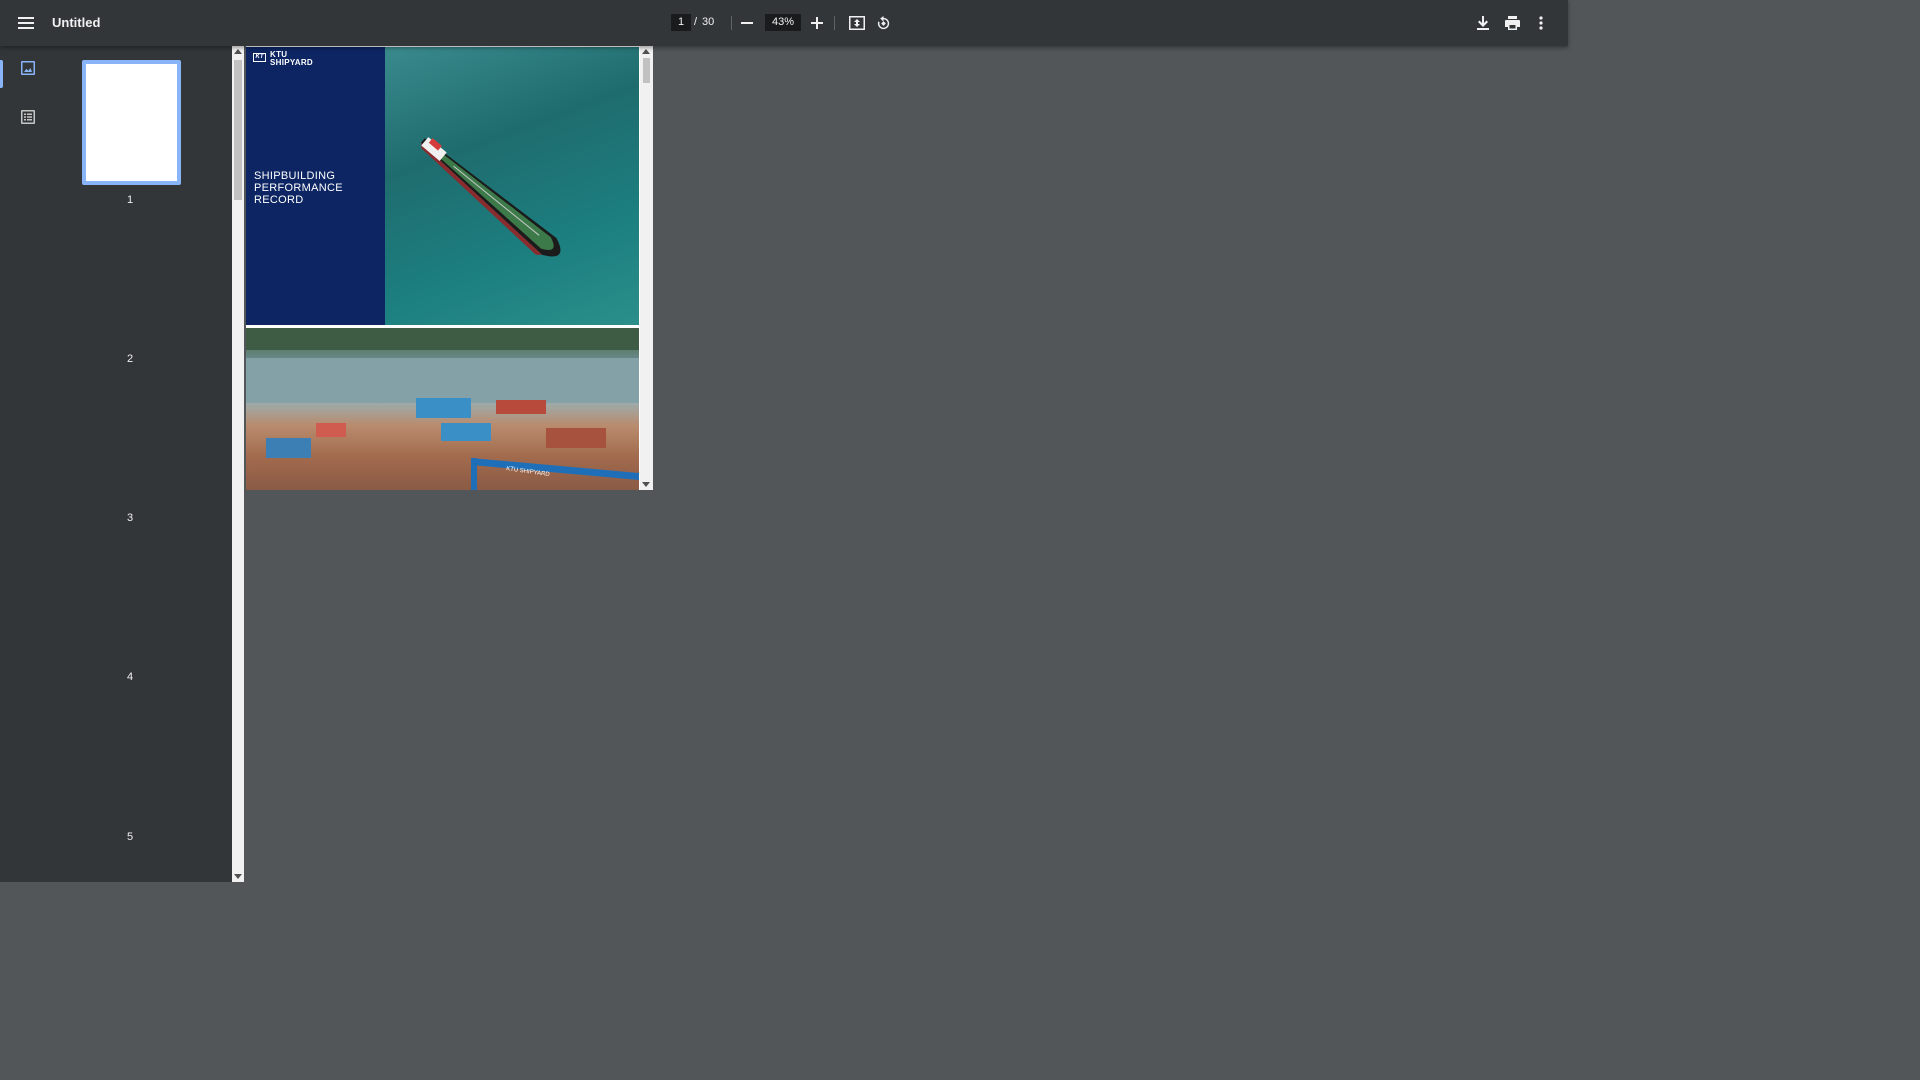 The width and height of the screenshot is (1920, 1080). What do you see at coordinates (1541, 23) in the screenshot?
I see `more-icon` at bounding box center [1541, 23].